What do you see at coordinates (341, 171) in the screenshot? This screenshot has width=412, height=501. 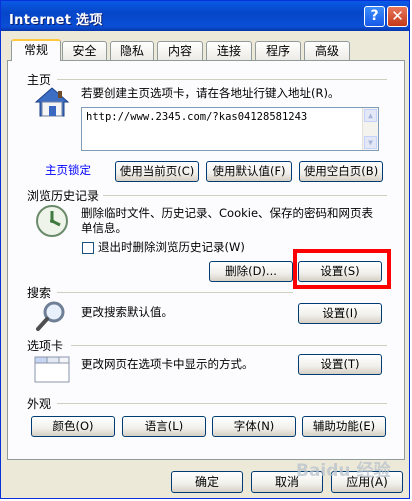 I see `use-blank-page-button: 使用空白页(B)` at bounding box center [341, 171].